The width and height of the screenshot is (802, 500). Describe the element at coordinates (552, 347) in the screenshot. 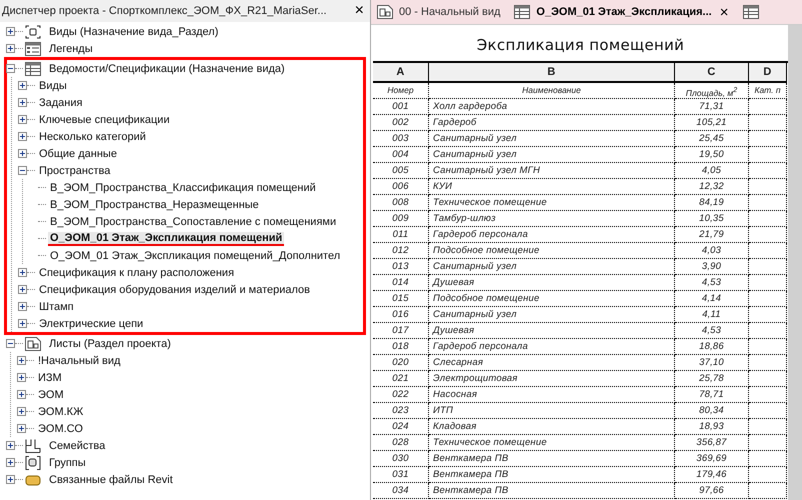

I see `table-cell: Гардероб персонала` at that location.